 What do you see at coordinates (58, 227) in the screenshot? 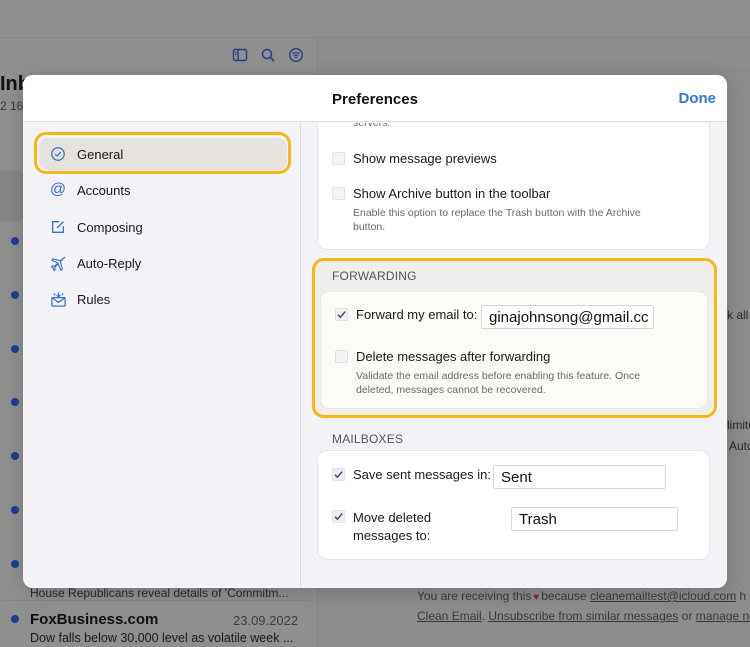
I see `compose-icon` at bounding box center [58, 227].